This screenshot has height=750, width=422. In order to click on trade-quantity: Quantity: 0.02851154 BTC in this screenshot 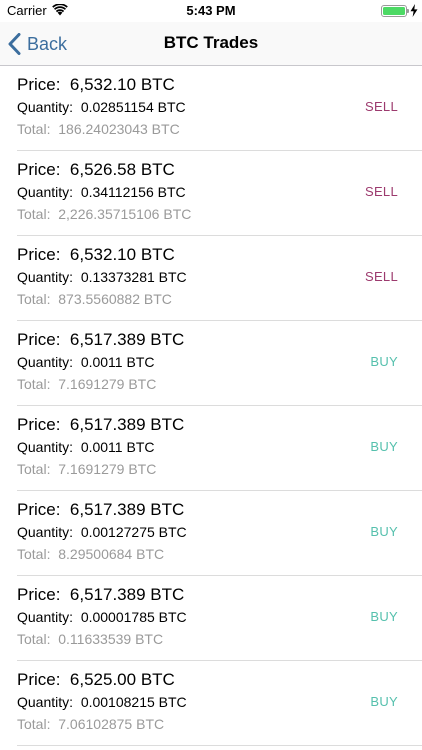, I will do `click(101, 107)`.